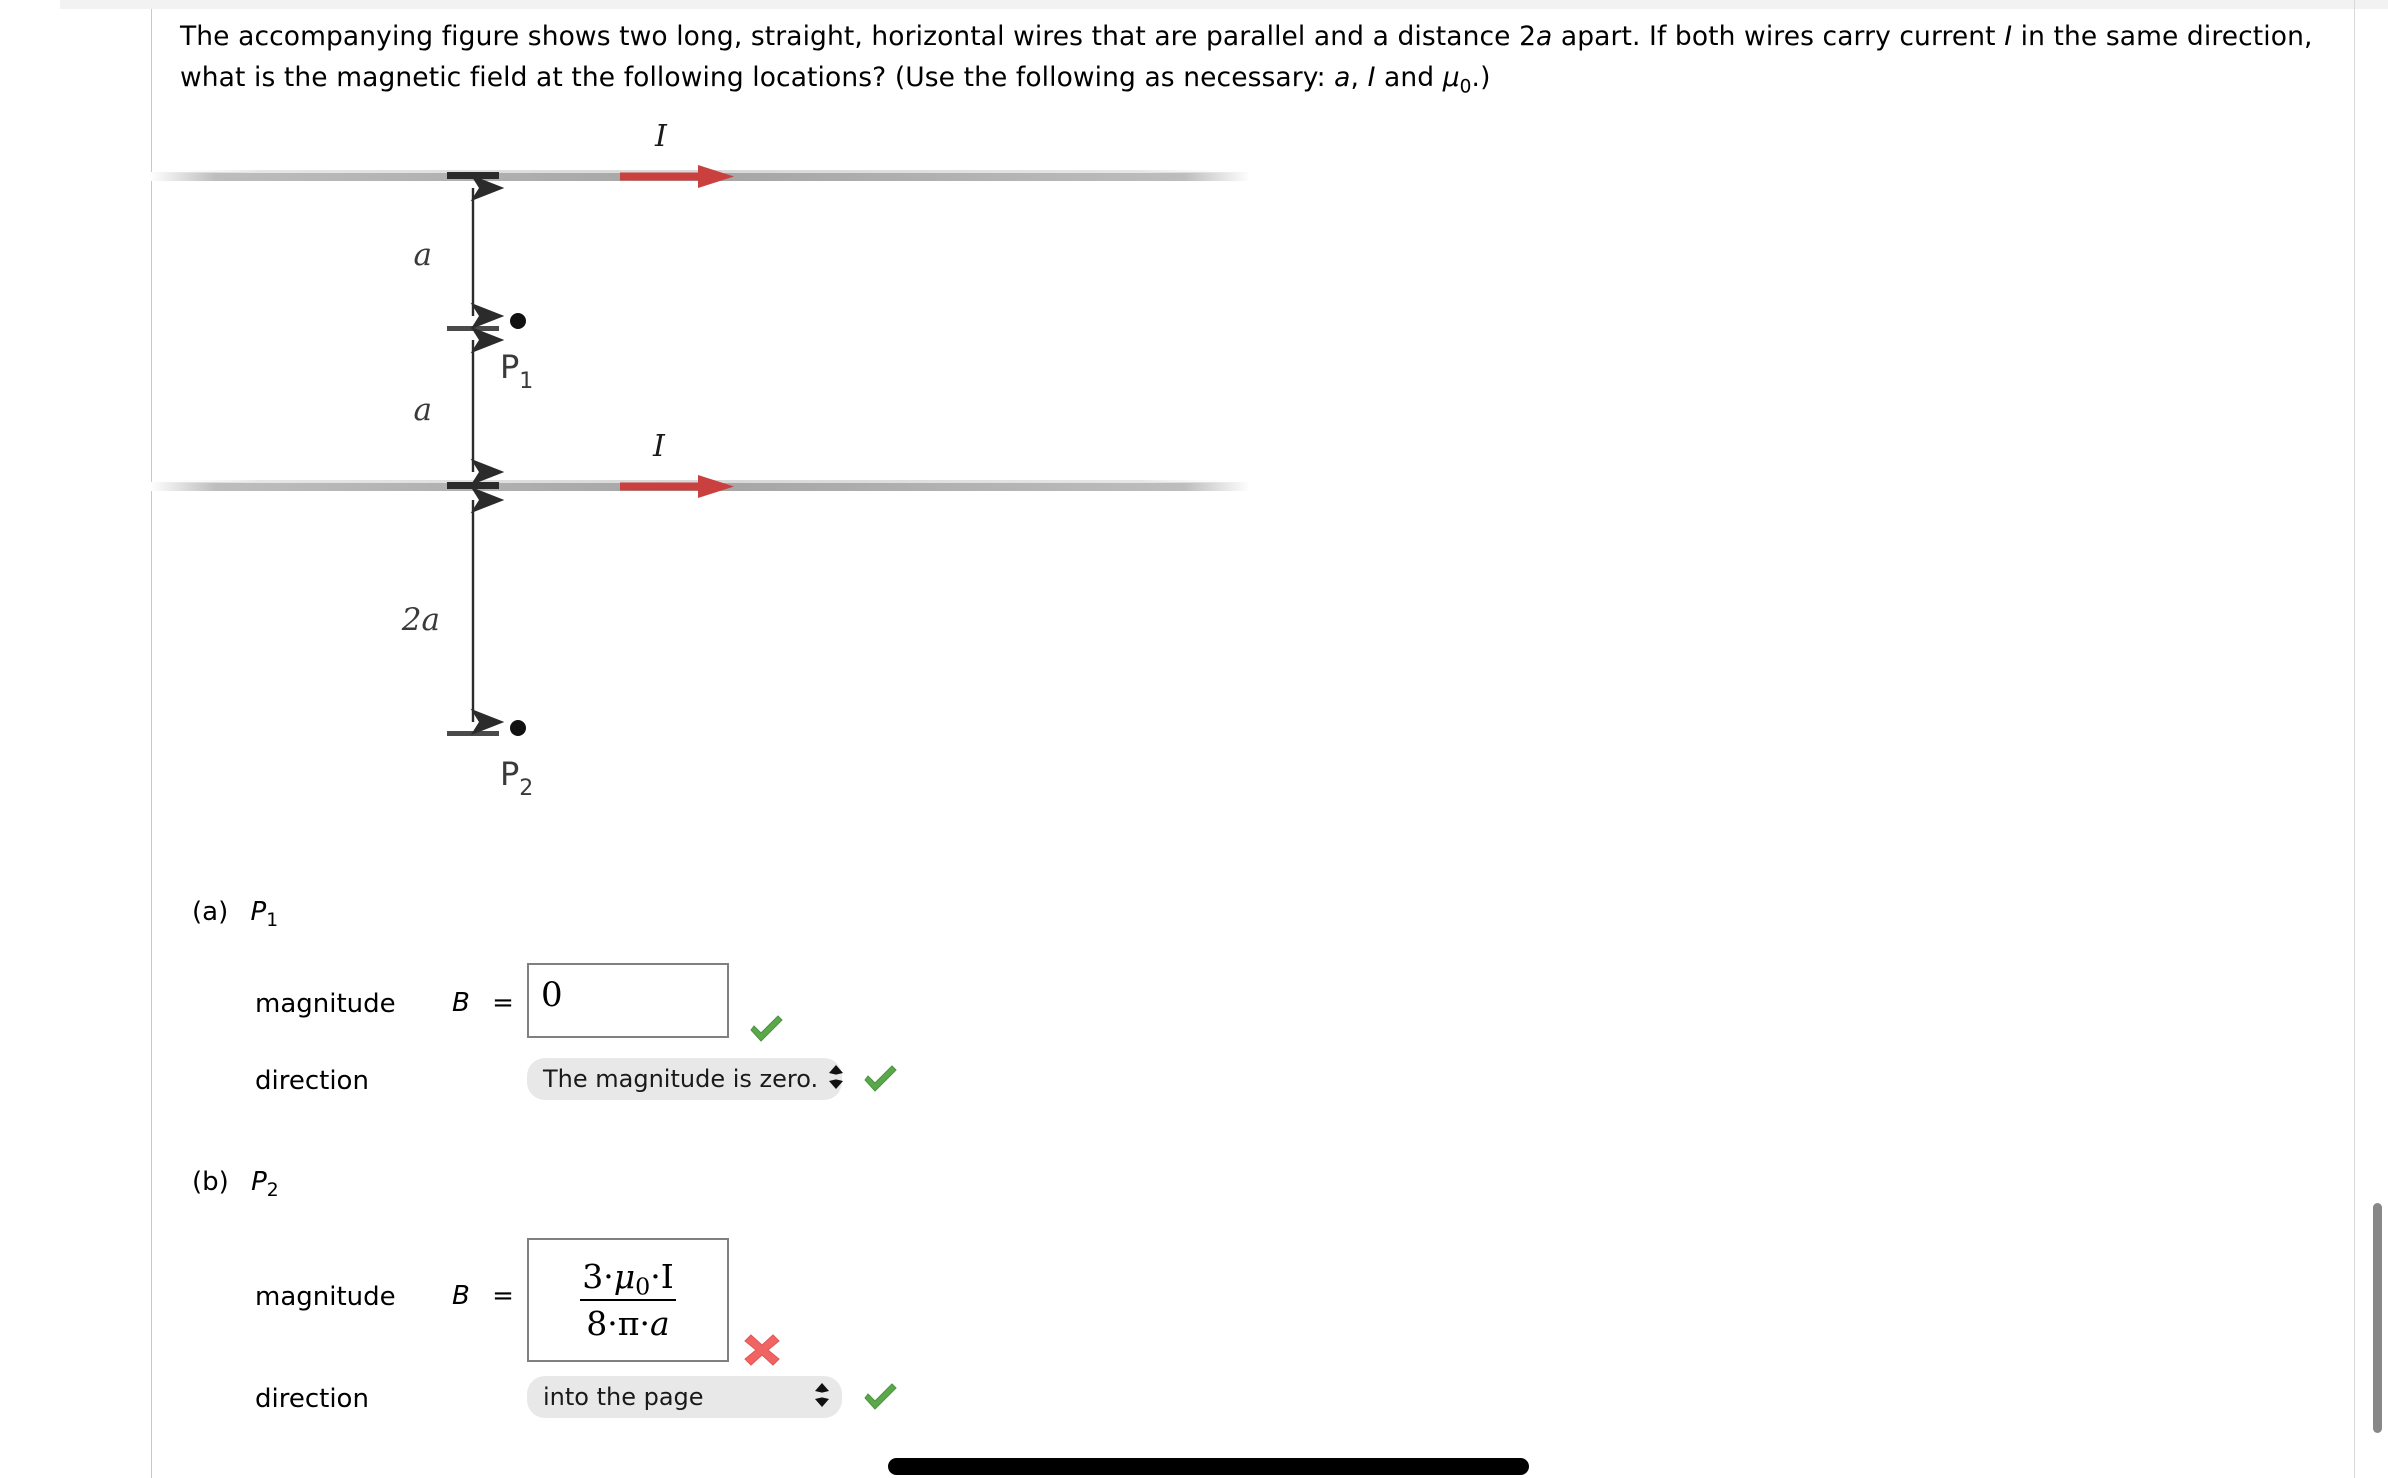 This screenshot has width=2388, height=1478. Describe the element at coordinates (1359, 77) in the screenshot. I see `question-line-2-comma: ,` at that location.